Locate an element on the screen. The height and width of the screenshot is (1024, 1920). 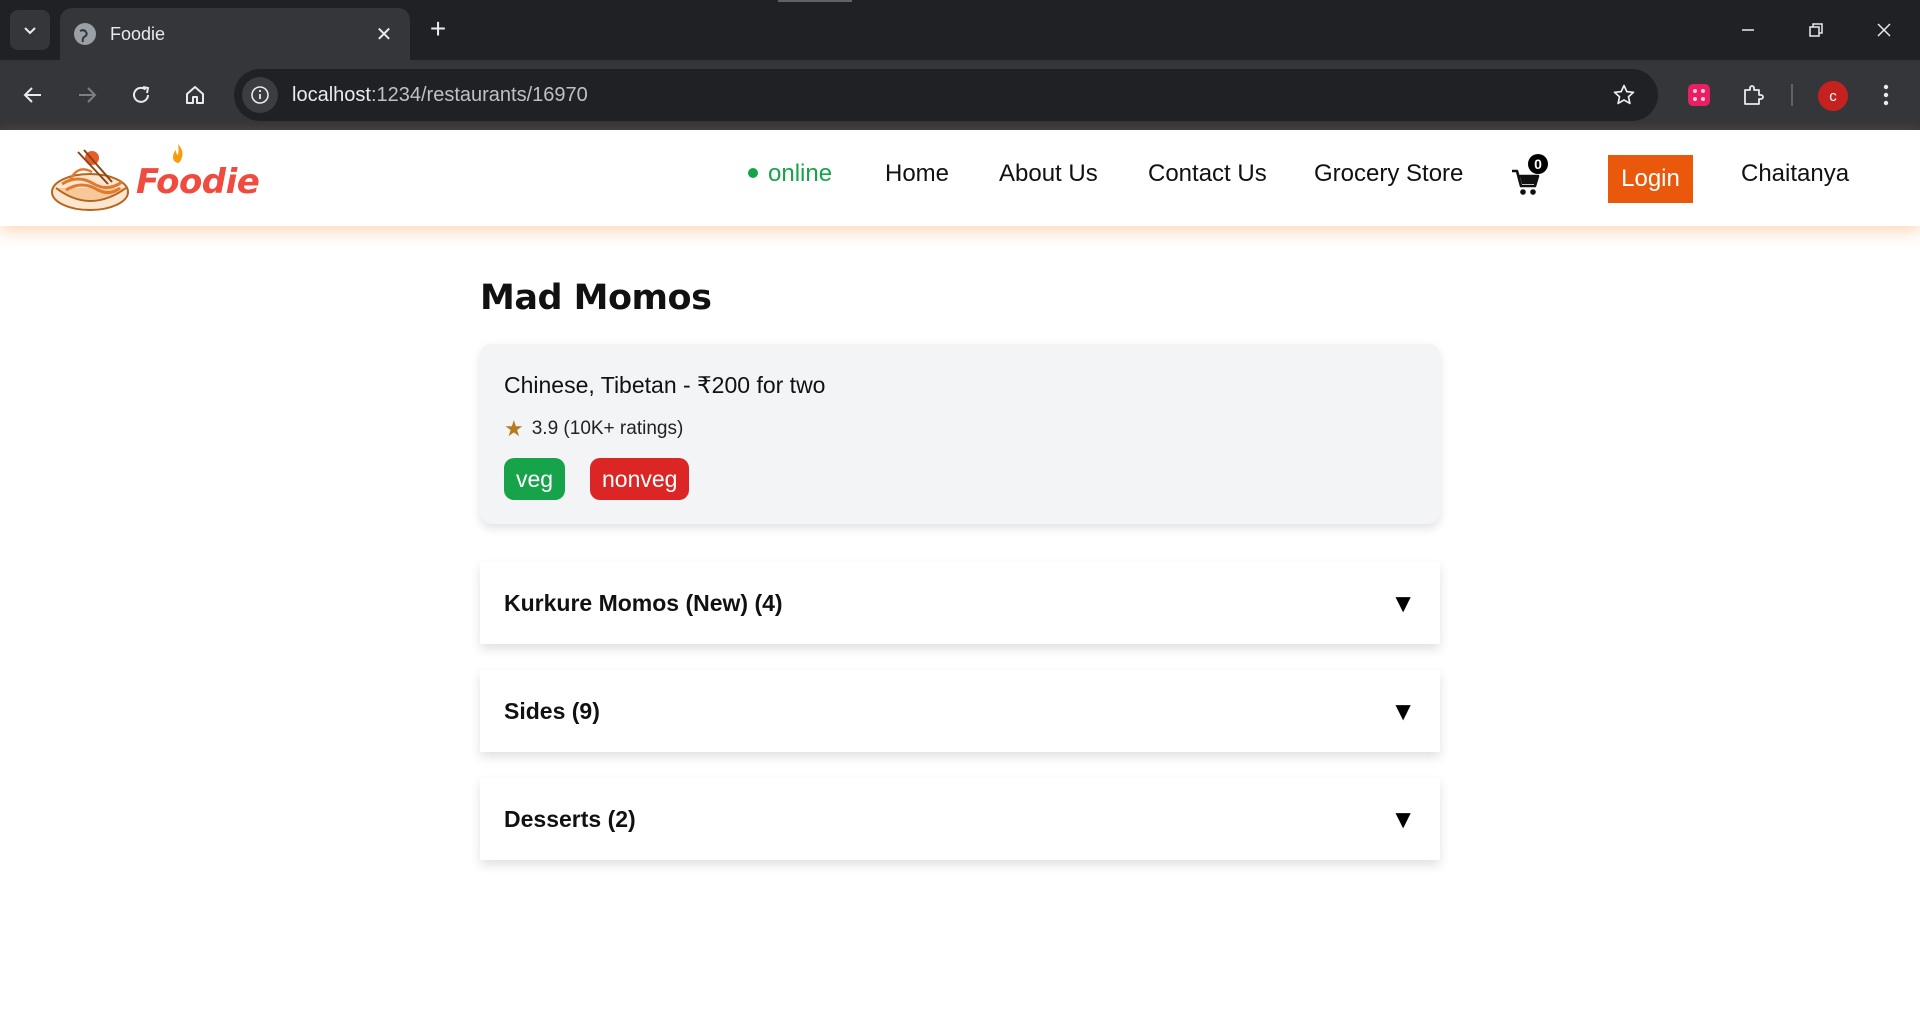
menu-dots-glyph is located at coordinates (1886, 95).